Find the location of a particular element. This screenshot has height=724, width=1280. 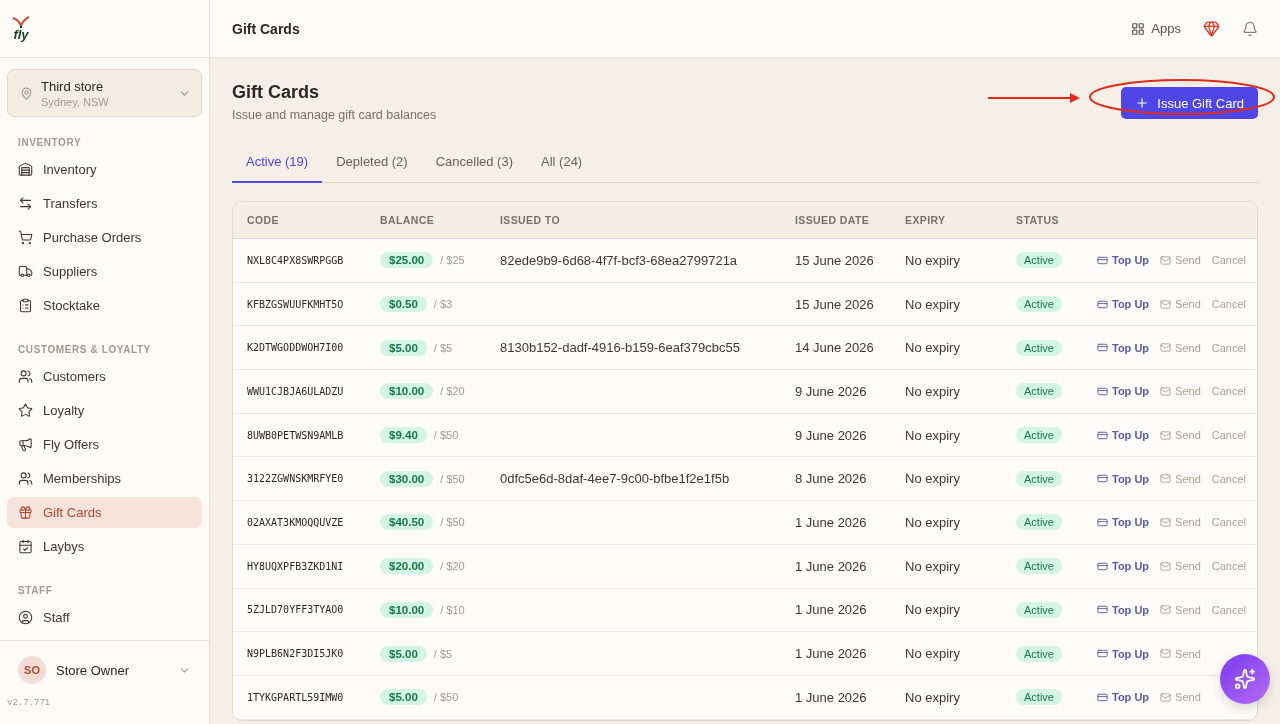

card-code: 1TYKGPARTL59IMW0 is located at coordinates (296, 697).